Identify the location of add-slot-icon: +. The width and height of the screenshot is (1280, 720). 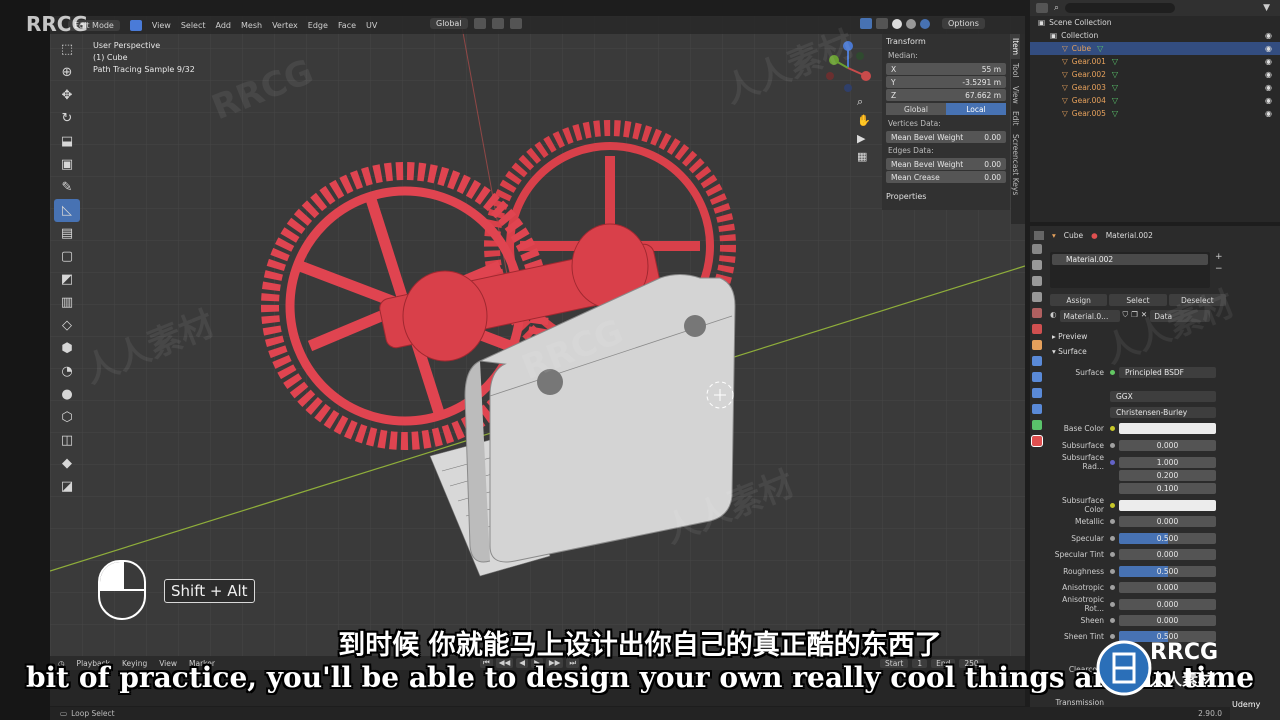
(1219, 257).